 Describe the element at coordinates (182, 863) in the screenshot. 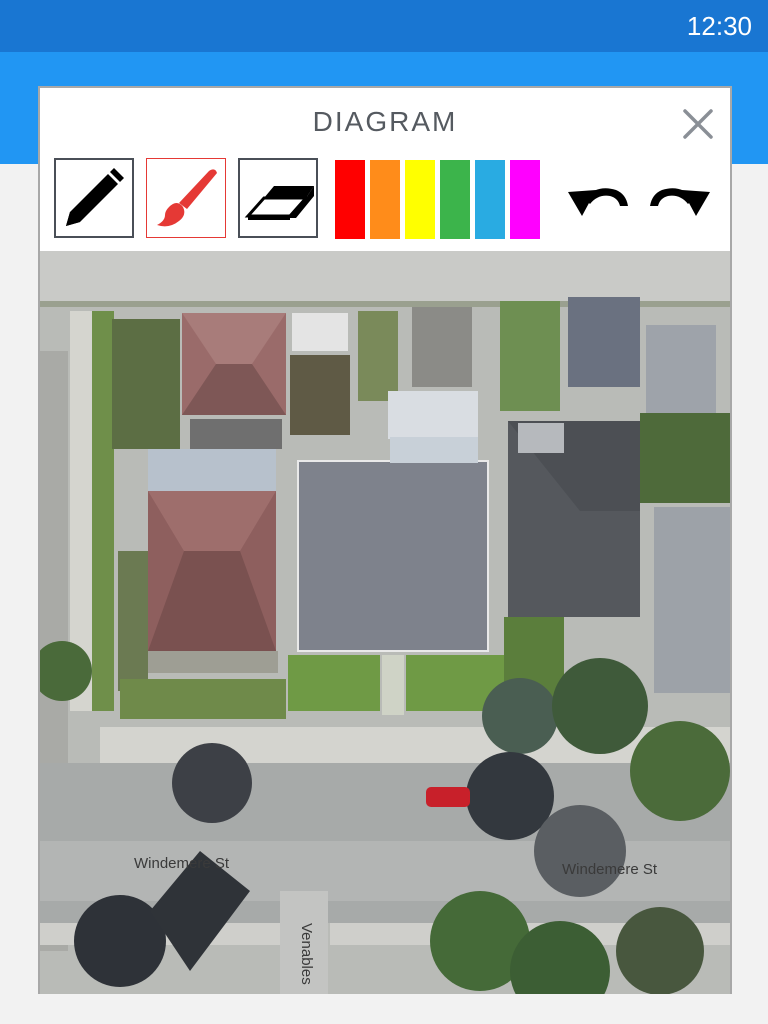

I see `street-label-windemere-left: Windemere St` at that location.